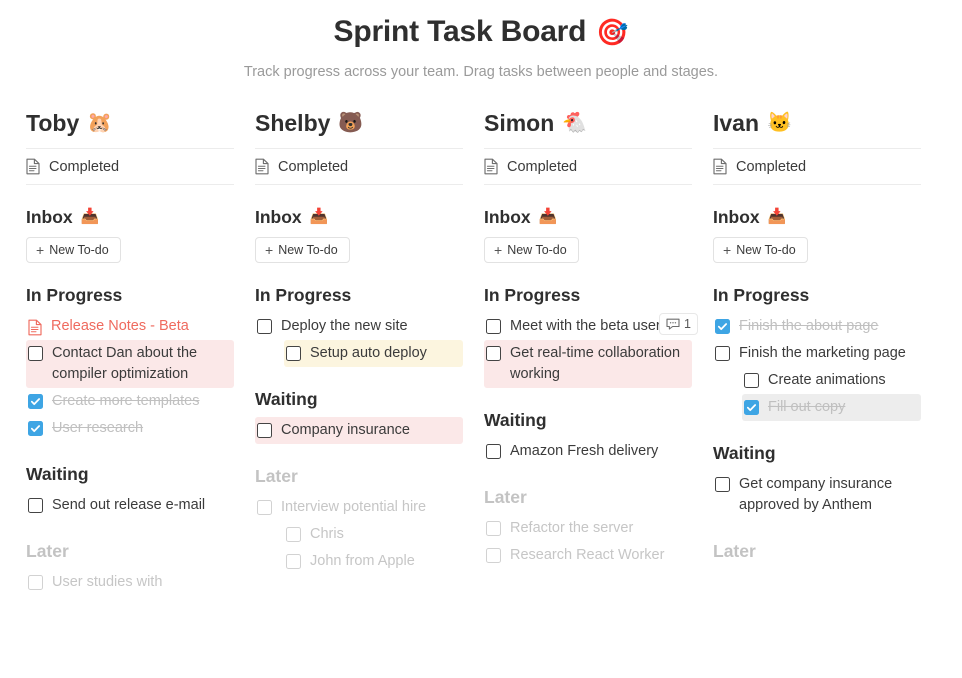  I want to click on task-row: Create animations, so click(831, 380).